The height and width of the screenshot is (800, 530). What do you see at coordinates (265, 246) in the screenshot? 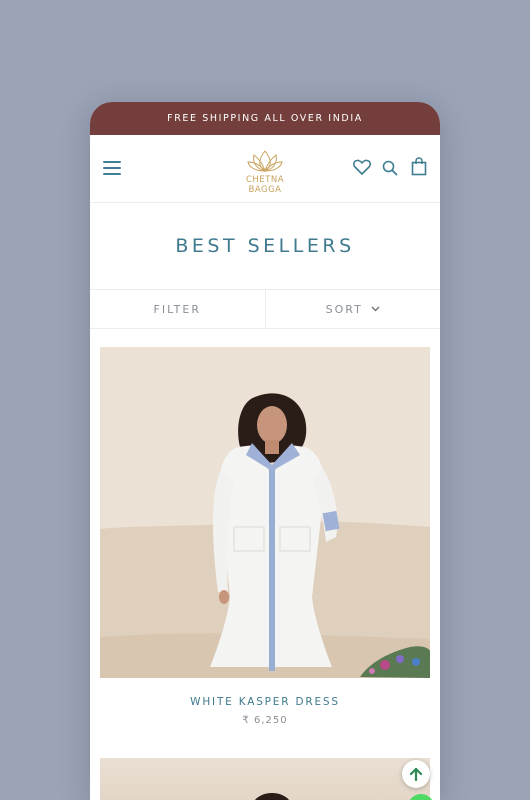
I see `page-title: BEST SELLERS` at bounding box center [265, 246].